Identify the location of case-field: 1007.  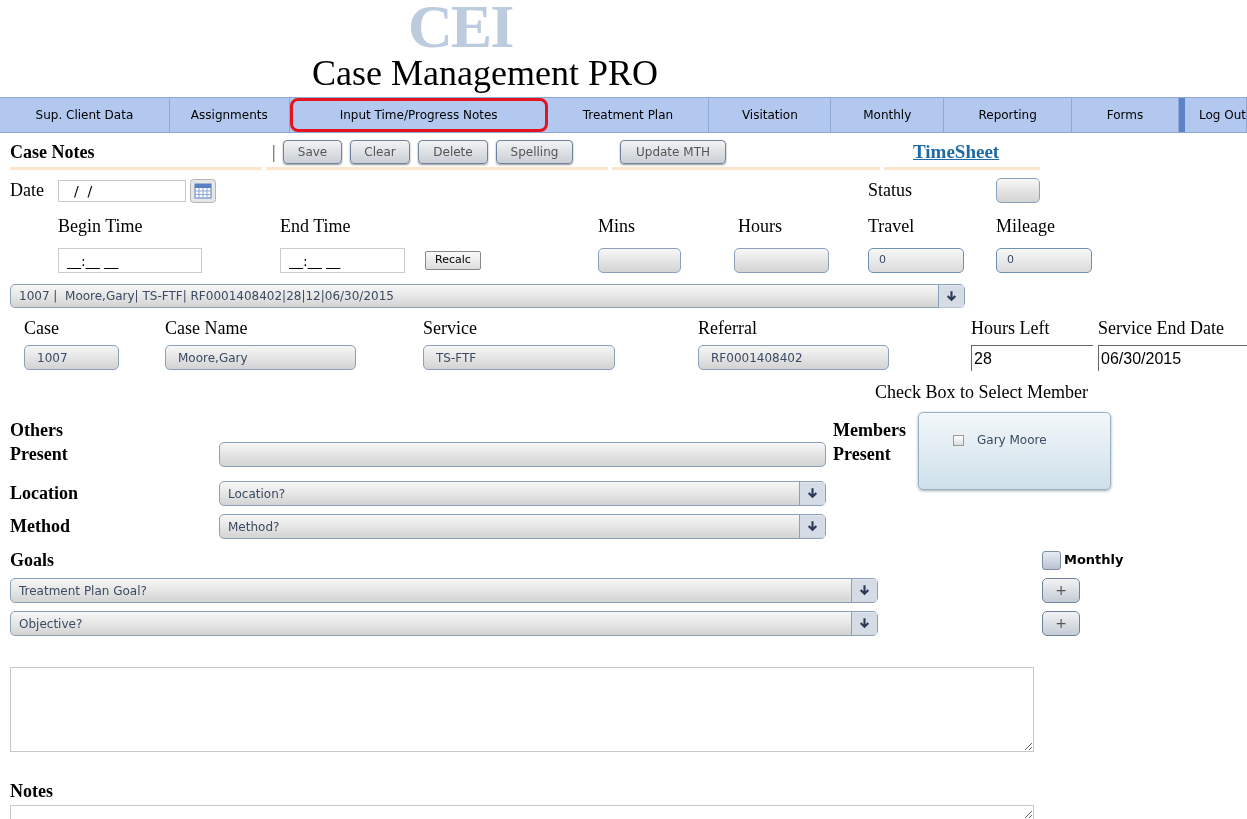
(71, 357).